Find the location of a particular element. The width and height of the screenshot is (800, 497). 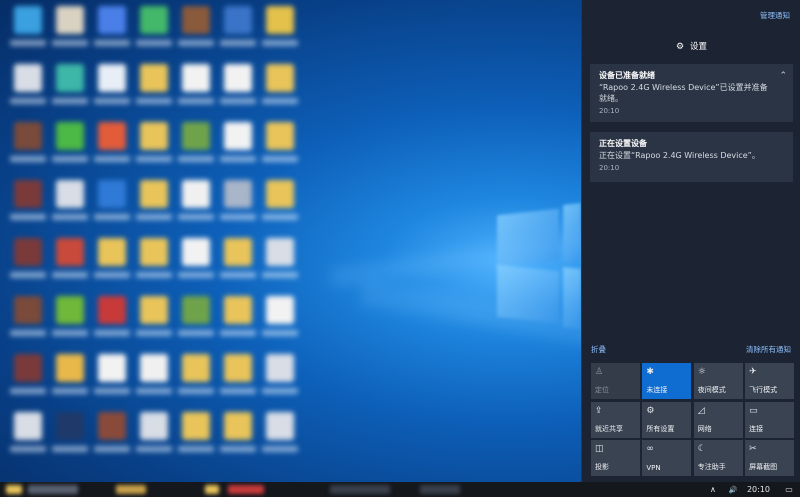

manage-notifications-link: 管理通知 is located at coordinates (775, 15).